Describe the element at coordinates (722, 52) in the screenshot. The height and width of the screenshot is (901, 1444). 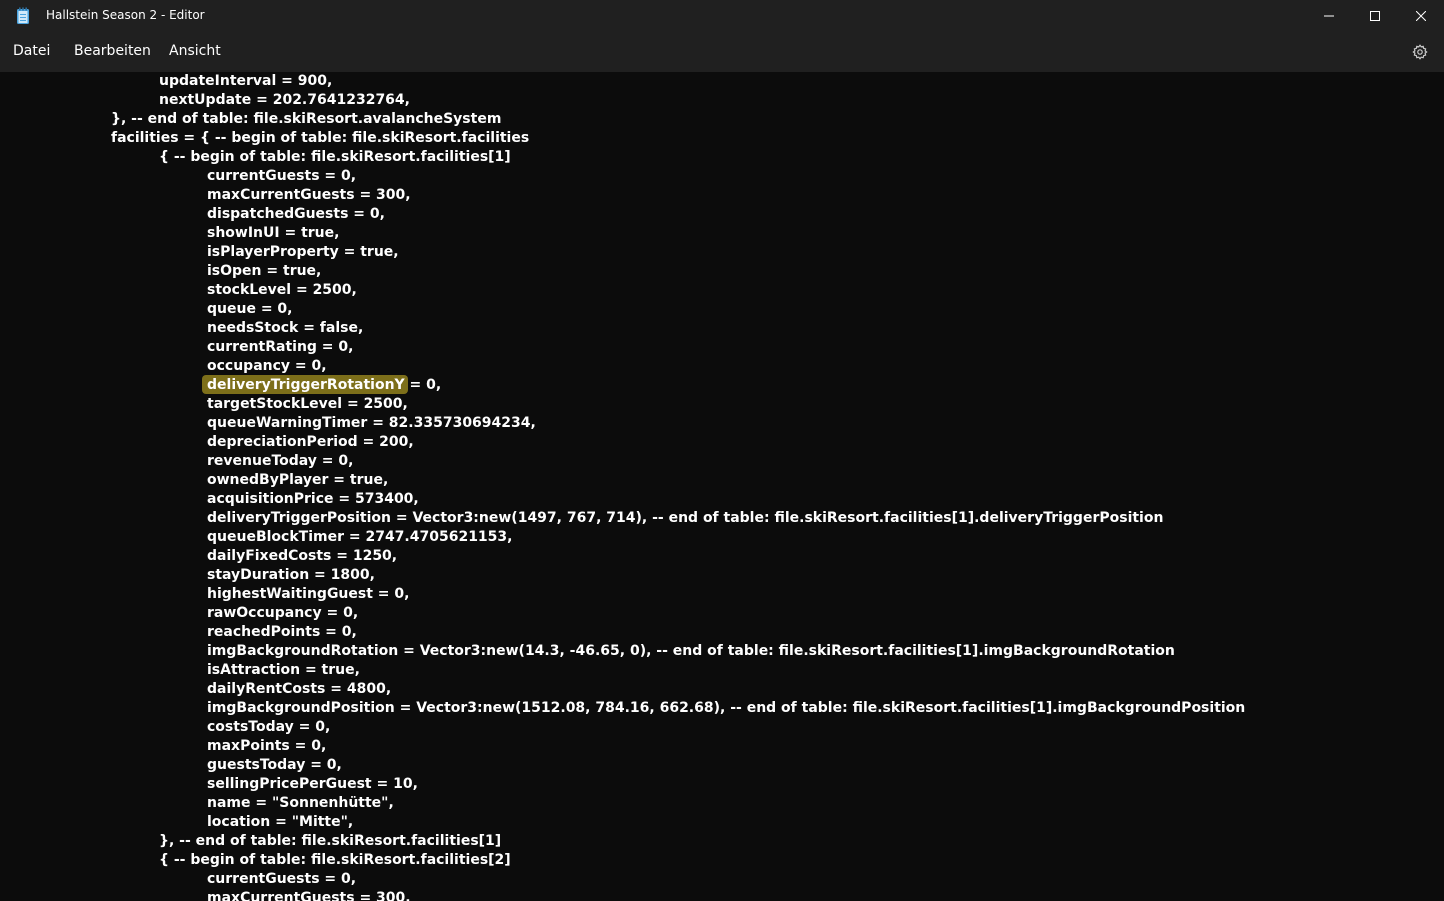
I see `menu-bar: Datei Bearbeiten Ansicht` at that location.